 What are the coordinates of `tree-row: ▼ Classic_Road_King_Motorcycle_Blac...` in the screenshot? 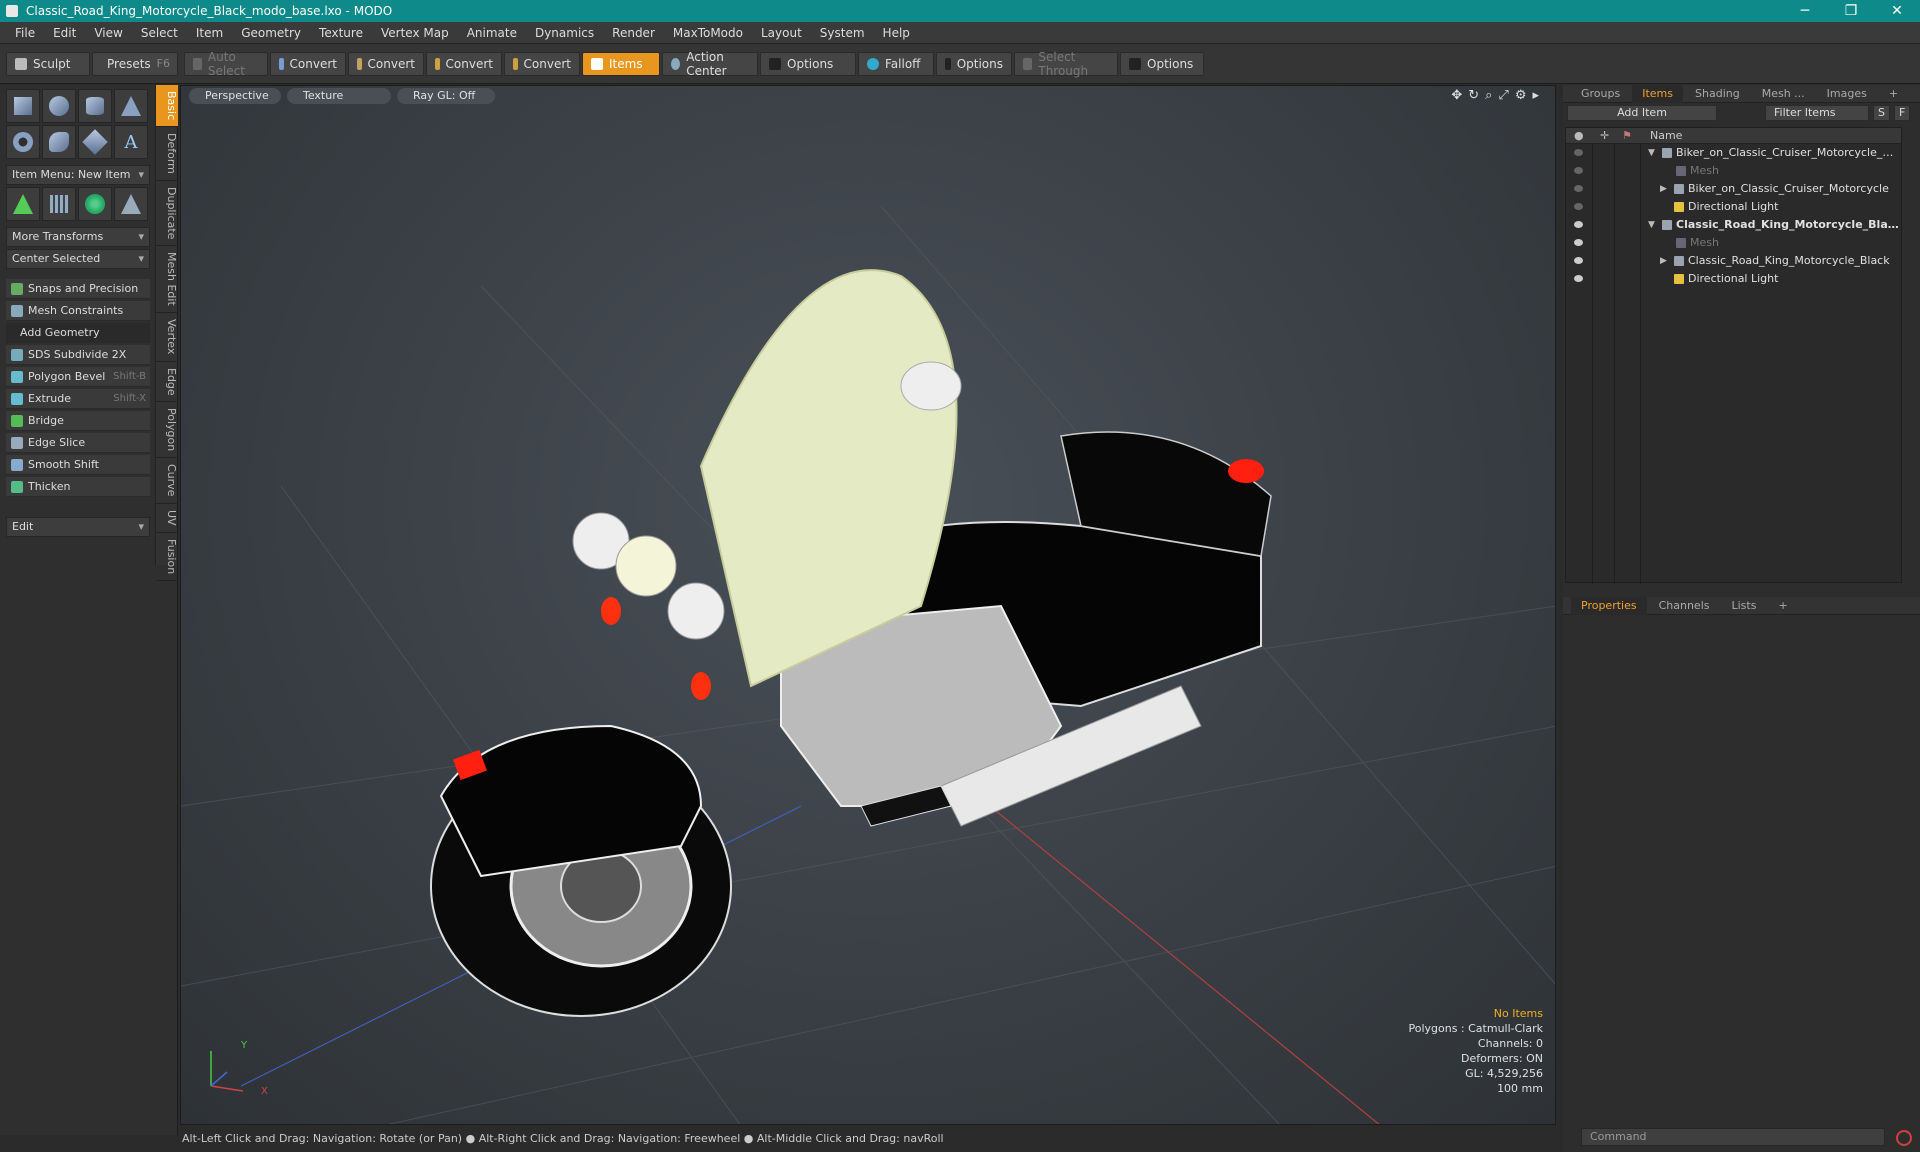 It's located at (1733, 225).